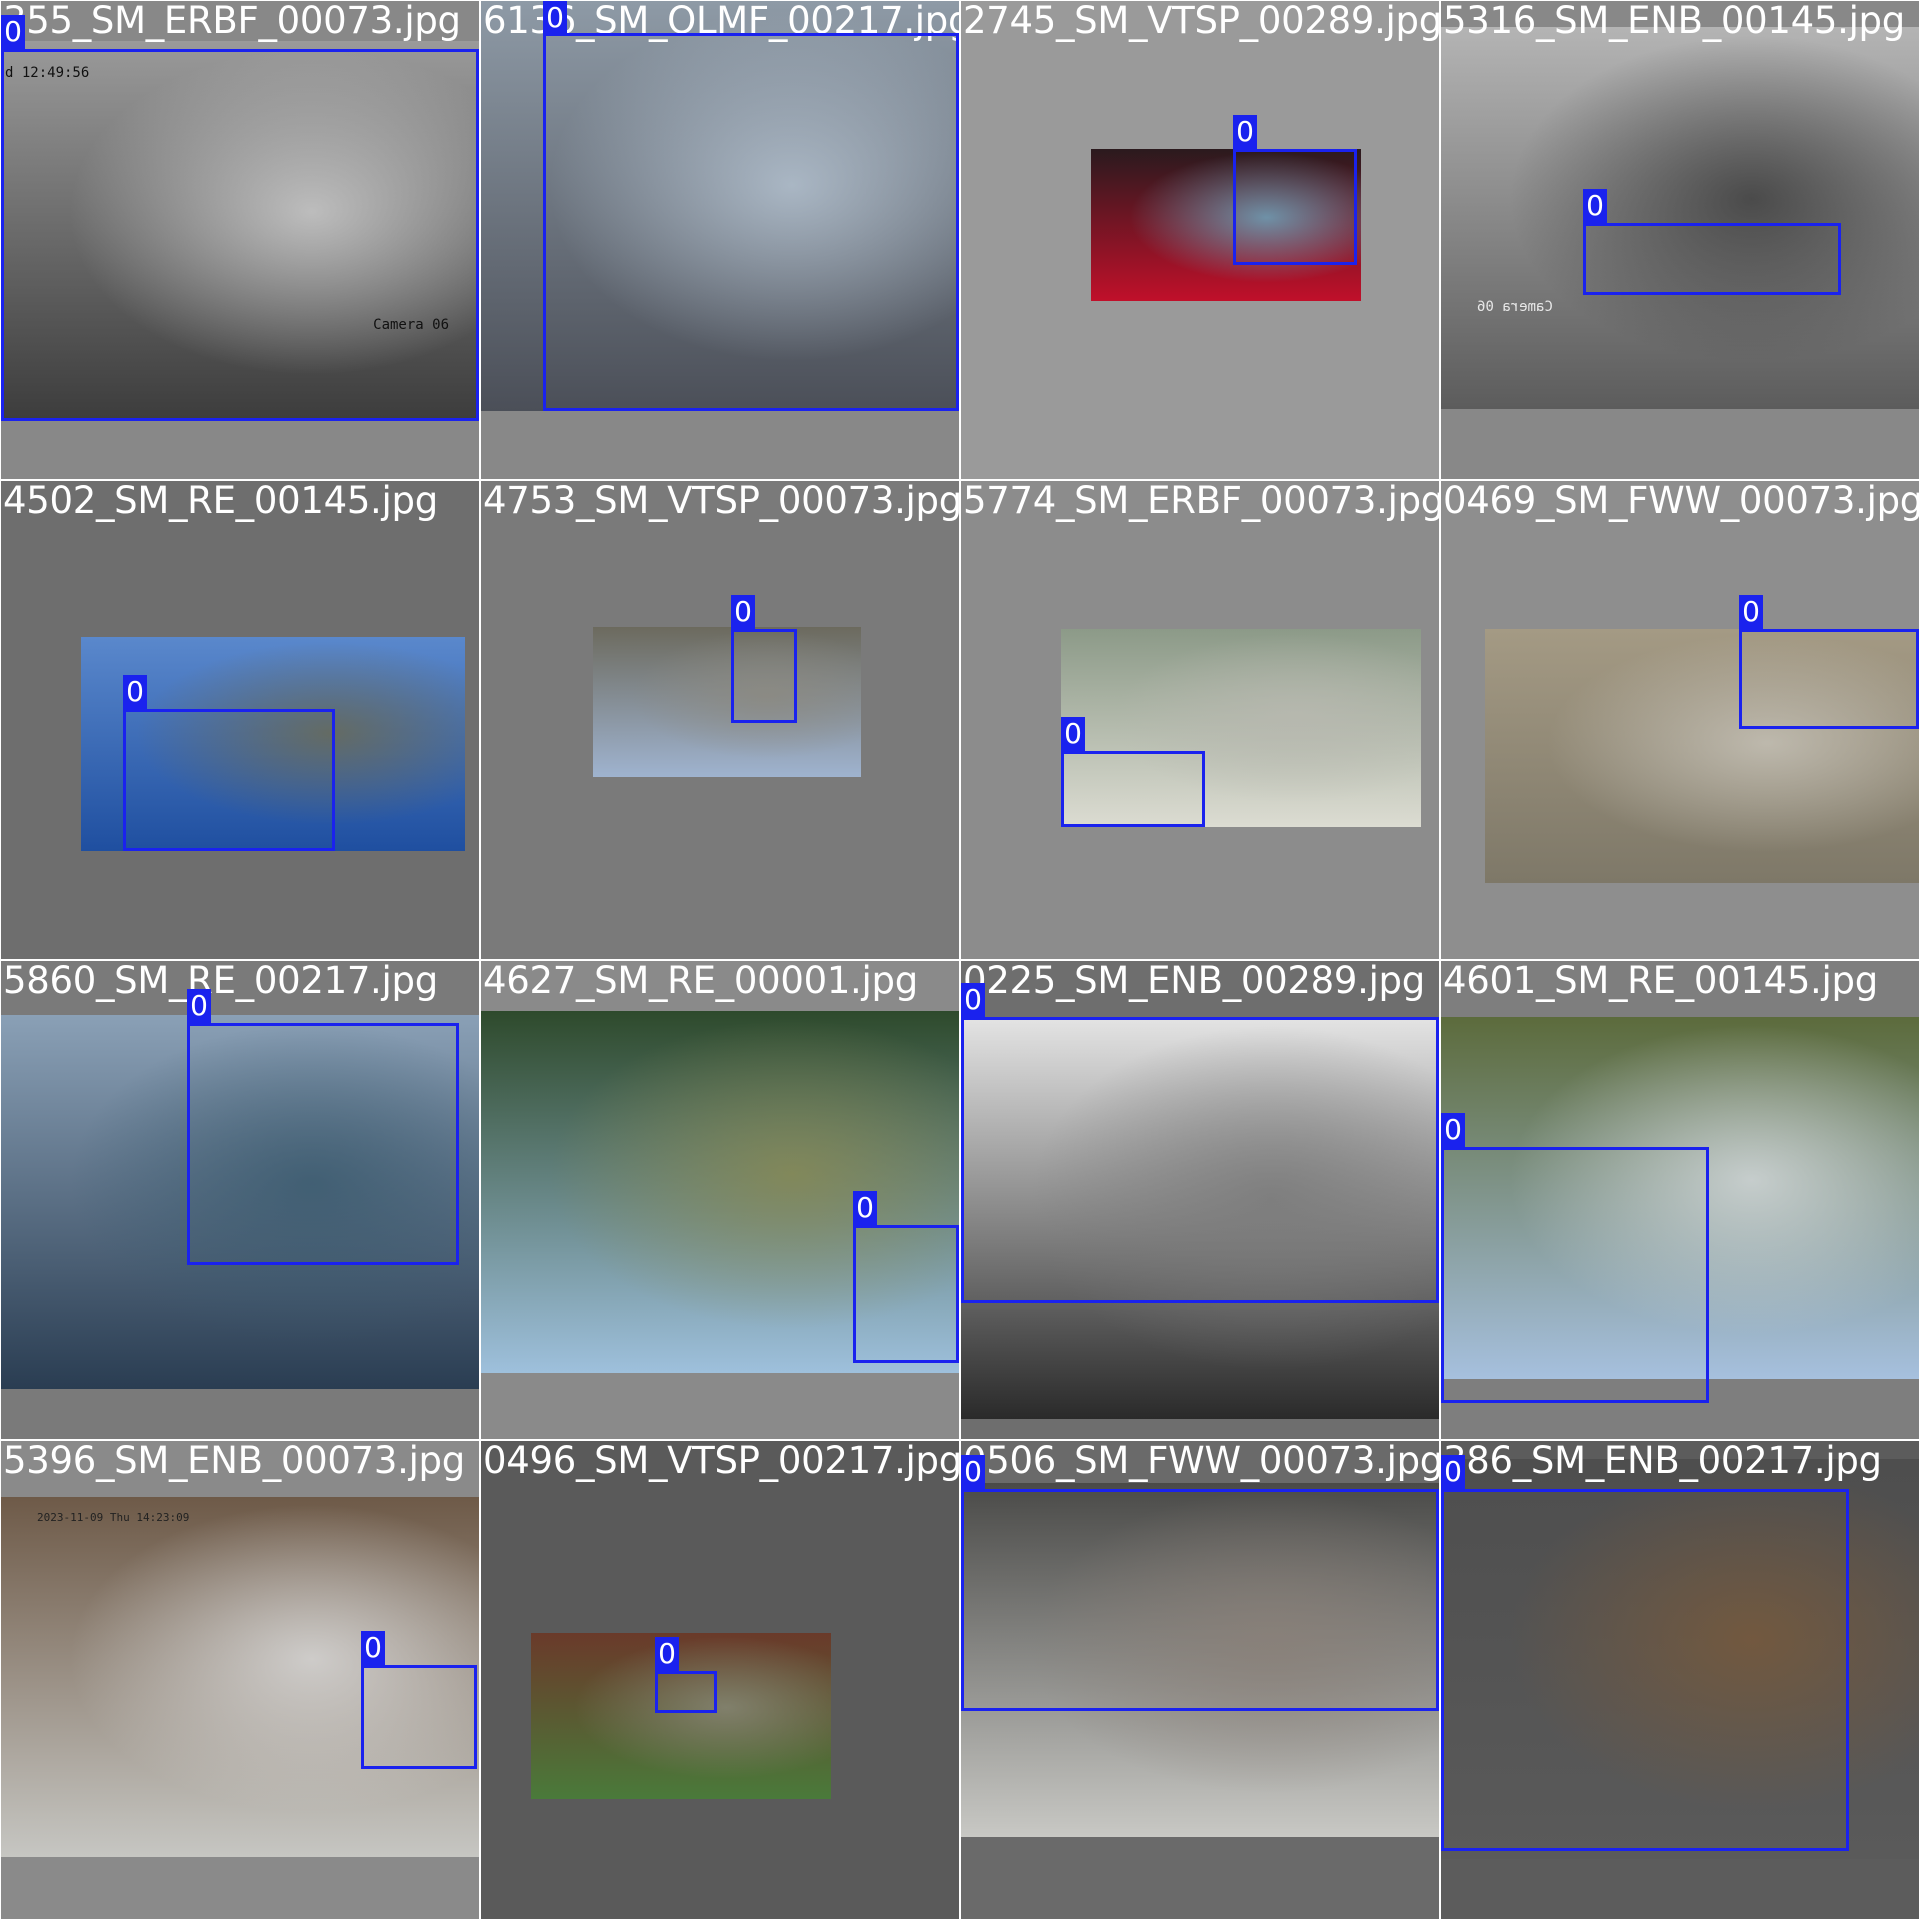 The width and height of the screenshot is (1920, 1920). What do you see at coordinates (1662, 1461) in the screenshot?
I see `image-filename-label: 386_SM_ENB_00217.jpg` at bounding box center [1662, 1461].